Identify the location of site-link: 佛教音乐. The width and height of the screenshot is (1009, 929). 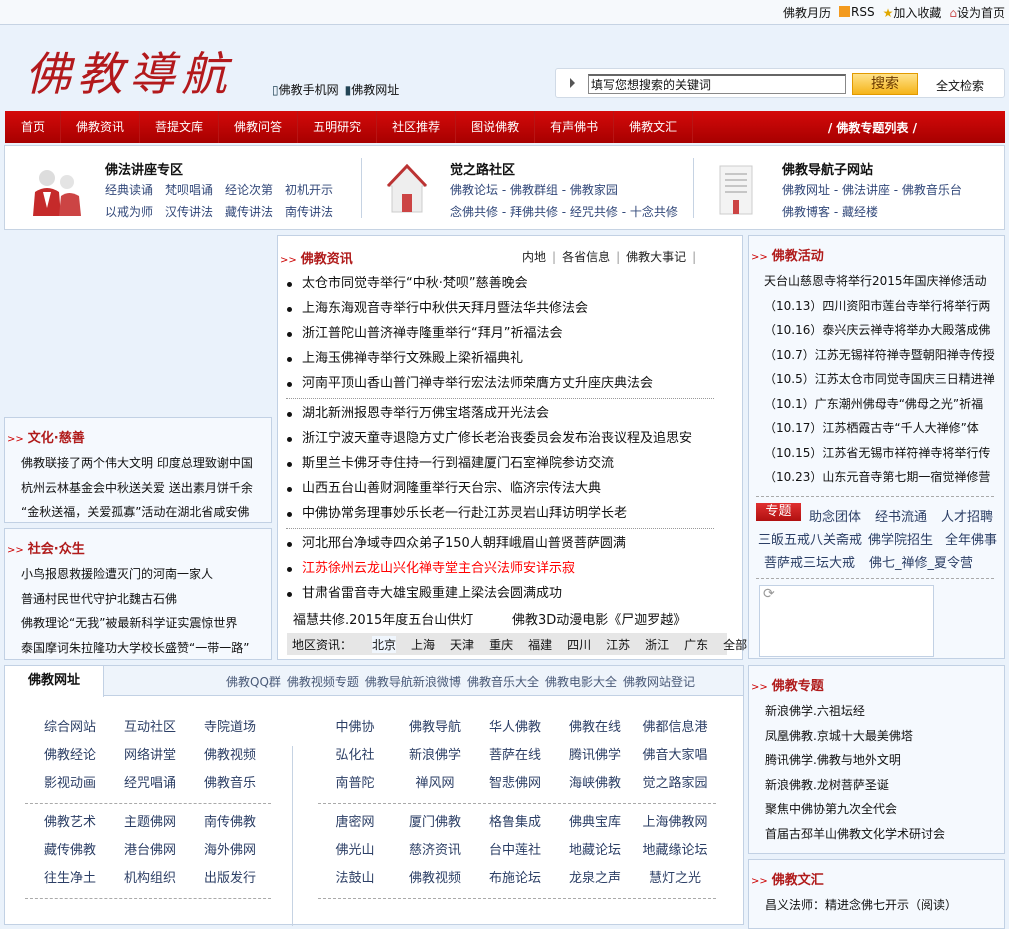
(230, 783).